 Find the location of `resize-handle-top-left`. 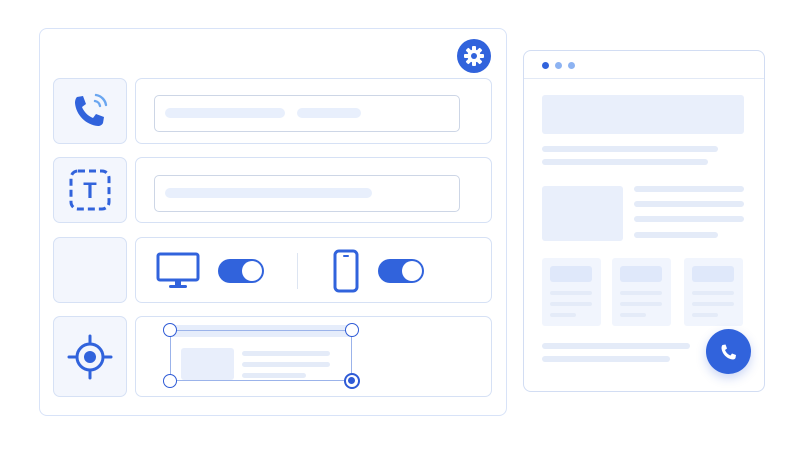

resize-handle-top-left is located at coordinates (170, 330).